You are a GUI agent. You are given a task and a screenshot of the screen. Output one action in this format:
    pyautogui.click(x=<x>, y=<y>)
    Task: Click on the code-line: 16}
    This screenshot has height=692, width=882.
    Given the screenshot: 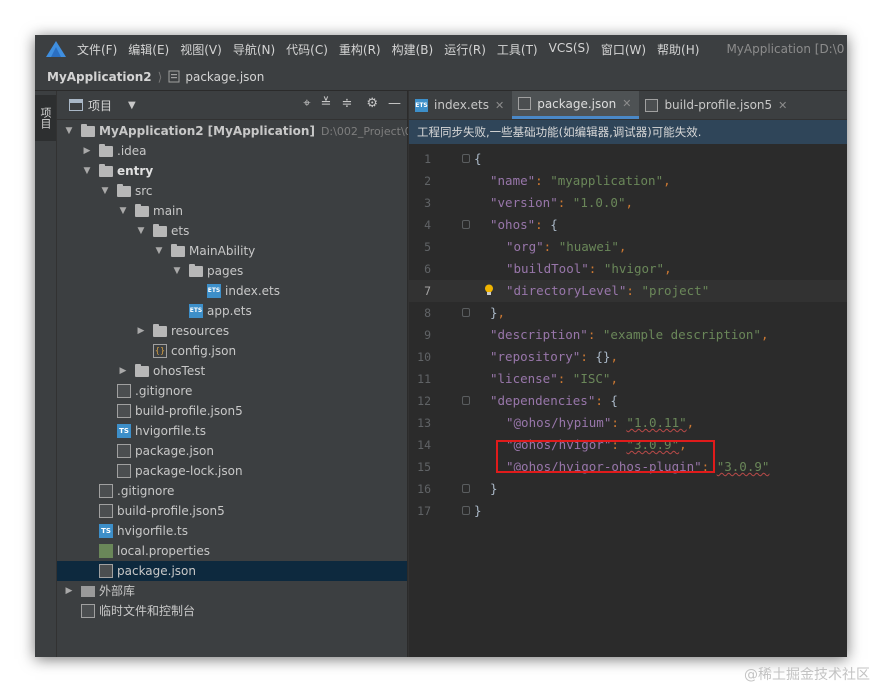 What is the action you would take?
    pyautogui.click(x=628, y=489)
    